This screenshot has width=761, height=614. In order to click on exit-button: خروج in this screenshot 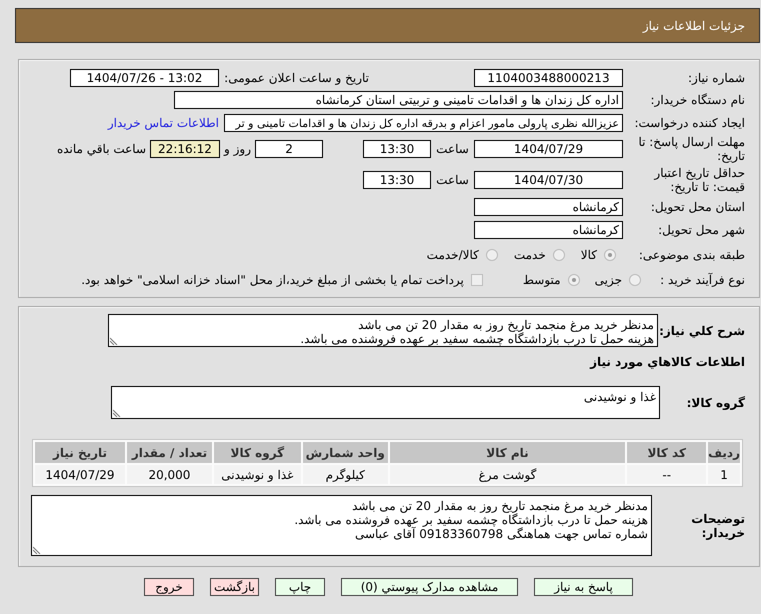, I will do `click(169, 587)`.